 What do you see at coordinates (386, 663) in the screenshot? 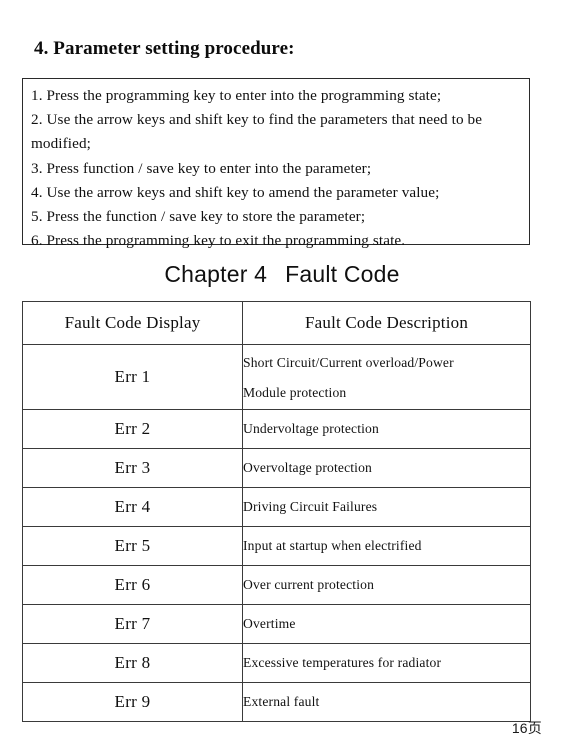
I see `fault-code-description: Excessive temperatures for radiator` at bounding box center [386, 663].